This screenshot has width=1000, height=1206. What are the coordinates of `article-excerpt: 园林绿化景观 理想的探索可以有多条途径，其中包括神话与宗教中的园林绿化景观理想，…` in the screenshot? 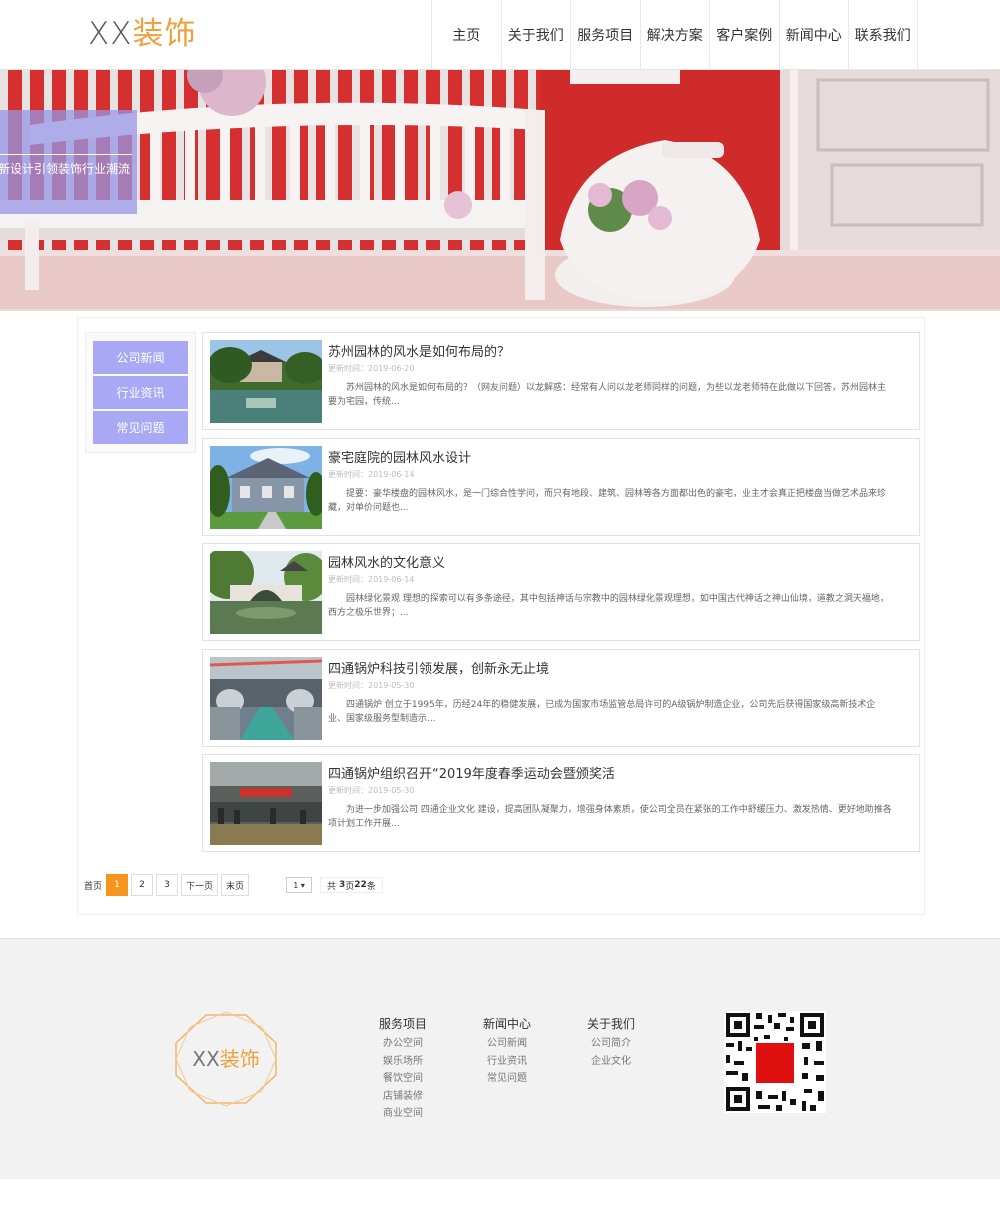 It's located at (608, 606).